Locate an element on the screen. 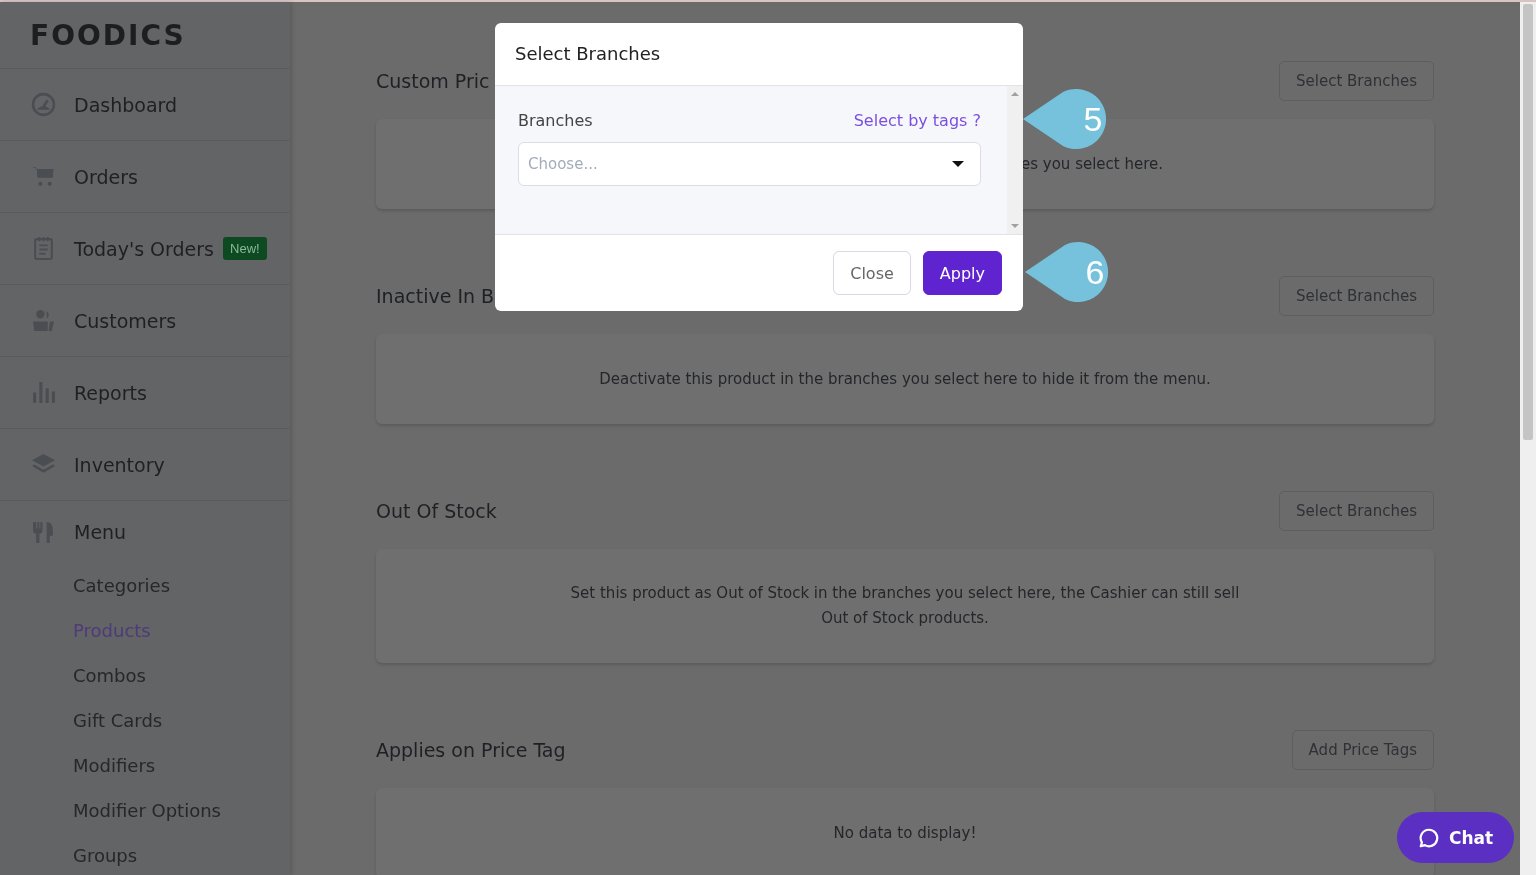 This screenshot has height=875, width=1536. new-badge: New! is located at coordinates (245, 248).